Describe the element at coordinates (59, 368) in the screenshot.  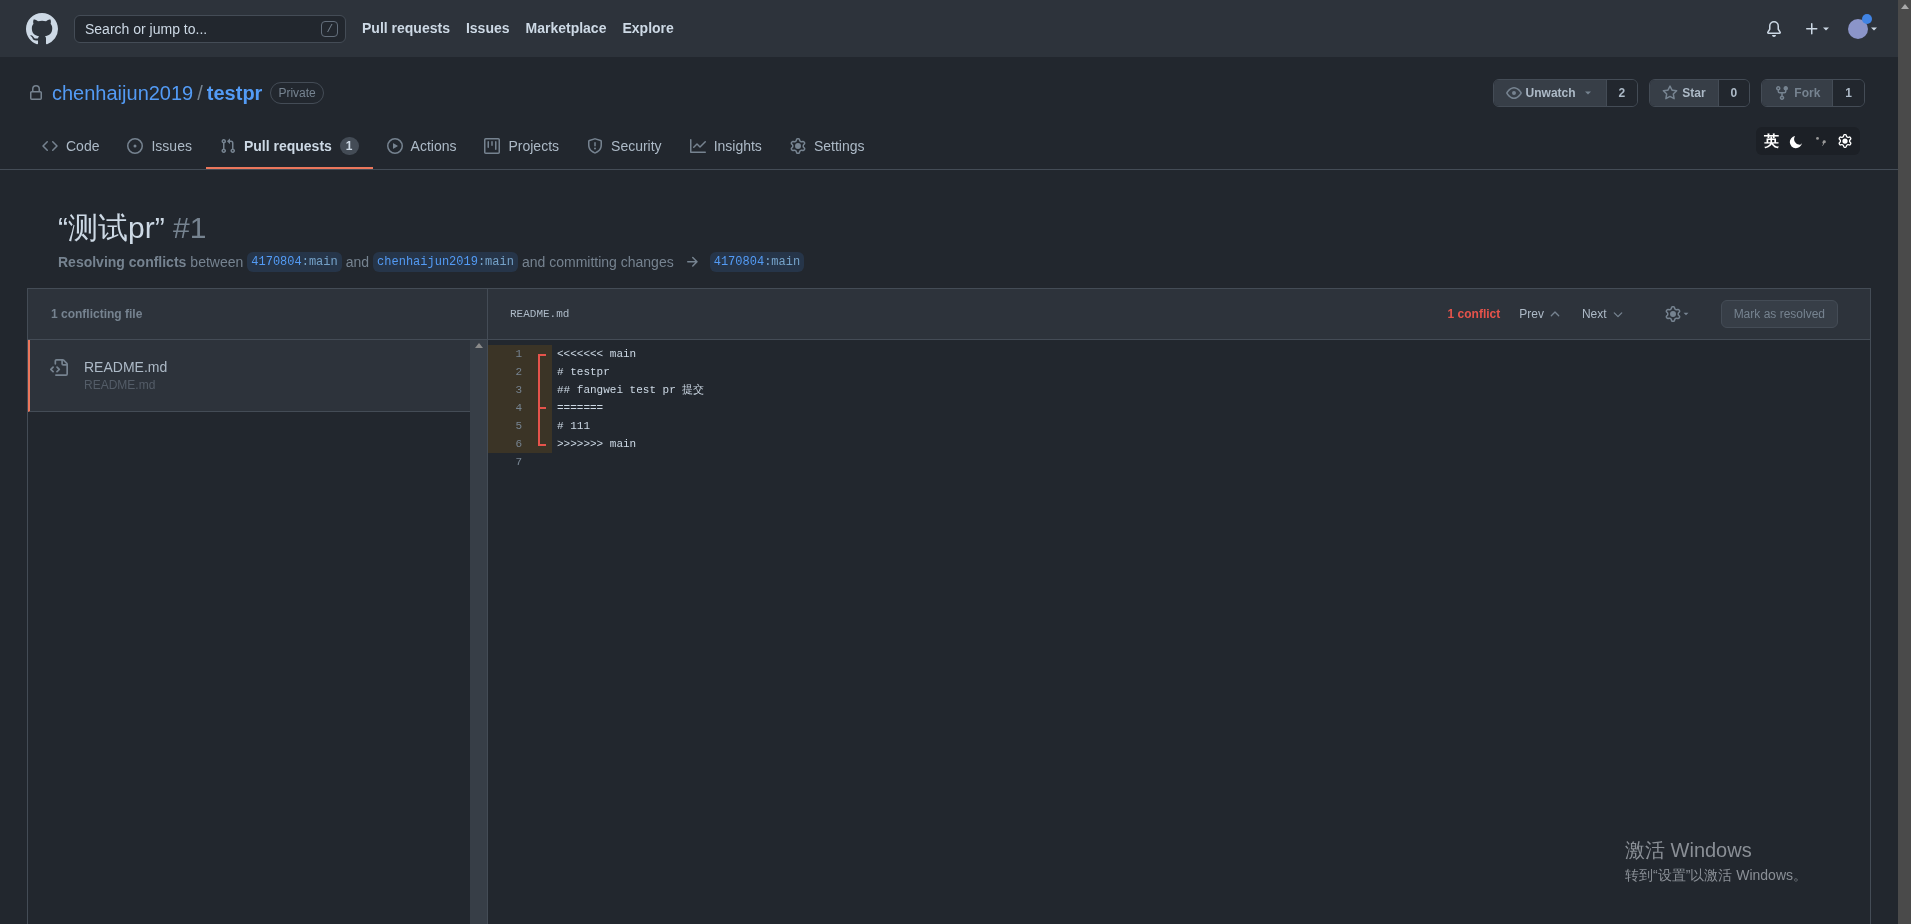
I see `file-code-icon` at that location.